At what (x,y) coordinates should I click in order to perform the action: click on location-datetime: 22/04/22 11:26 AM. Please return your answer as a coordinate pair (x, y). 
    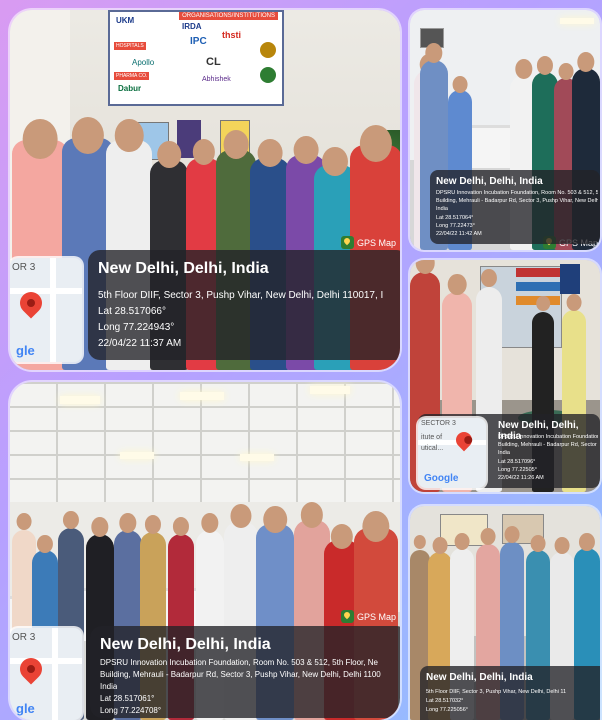
    Looking at the image, I should click on (521, 478).